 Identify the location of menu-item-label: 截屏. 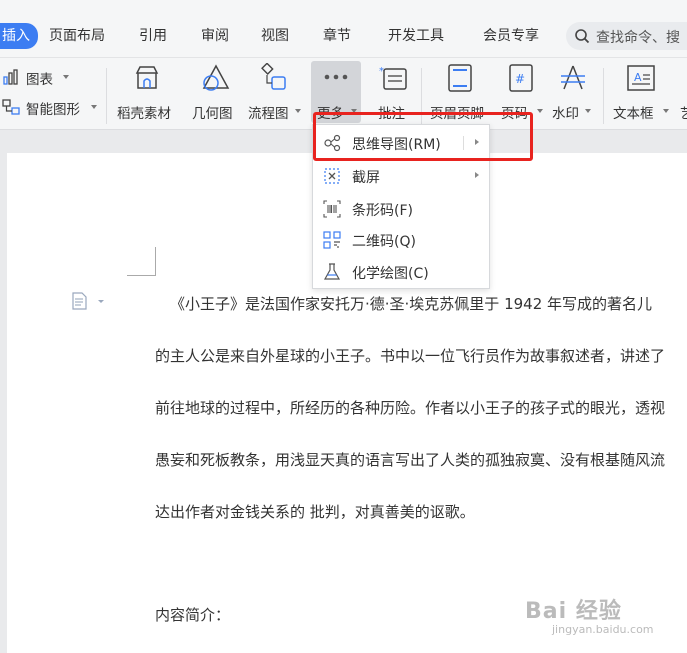
(366, 178).